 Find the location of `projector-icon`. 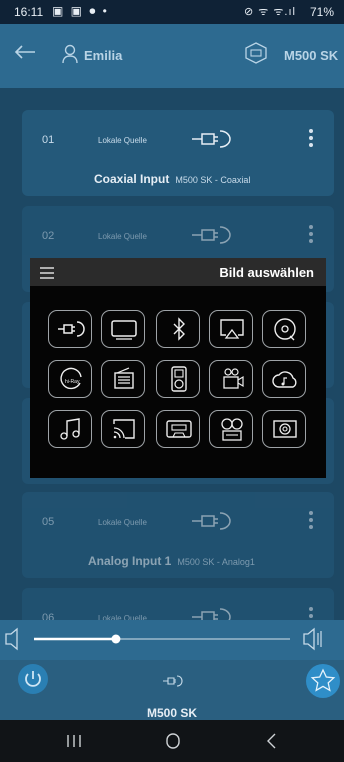

projector-icon is located at coordinates (231, 379).